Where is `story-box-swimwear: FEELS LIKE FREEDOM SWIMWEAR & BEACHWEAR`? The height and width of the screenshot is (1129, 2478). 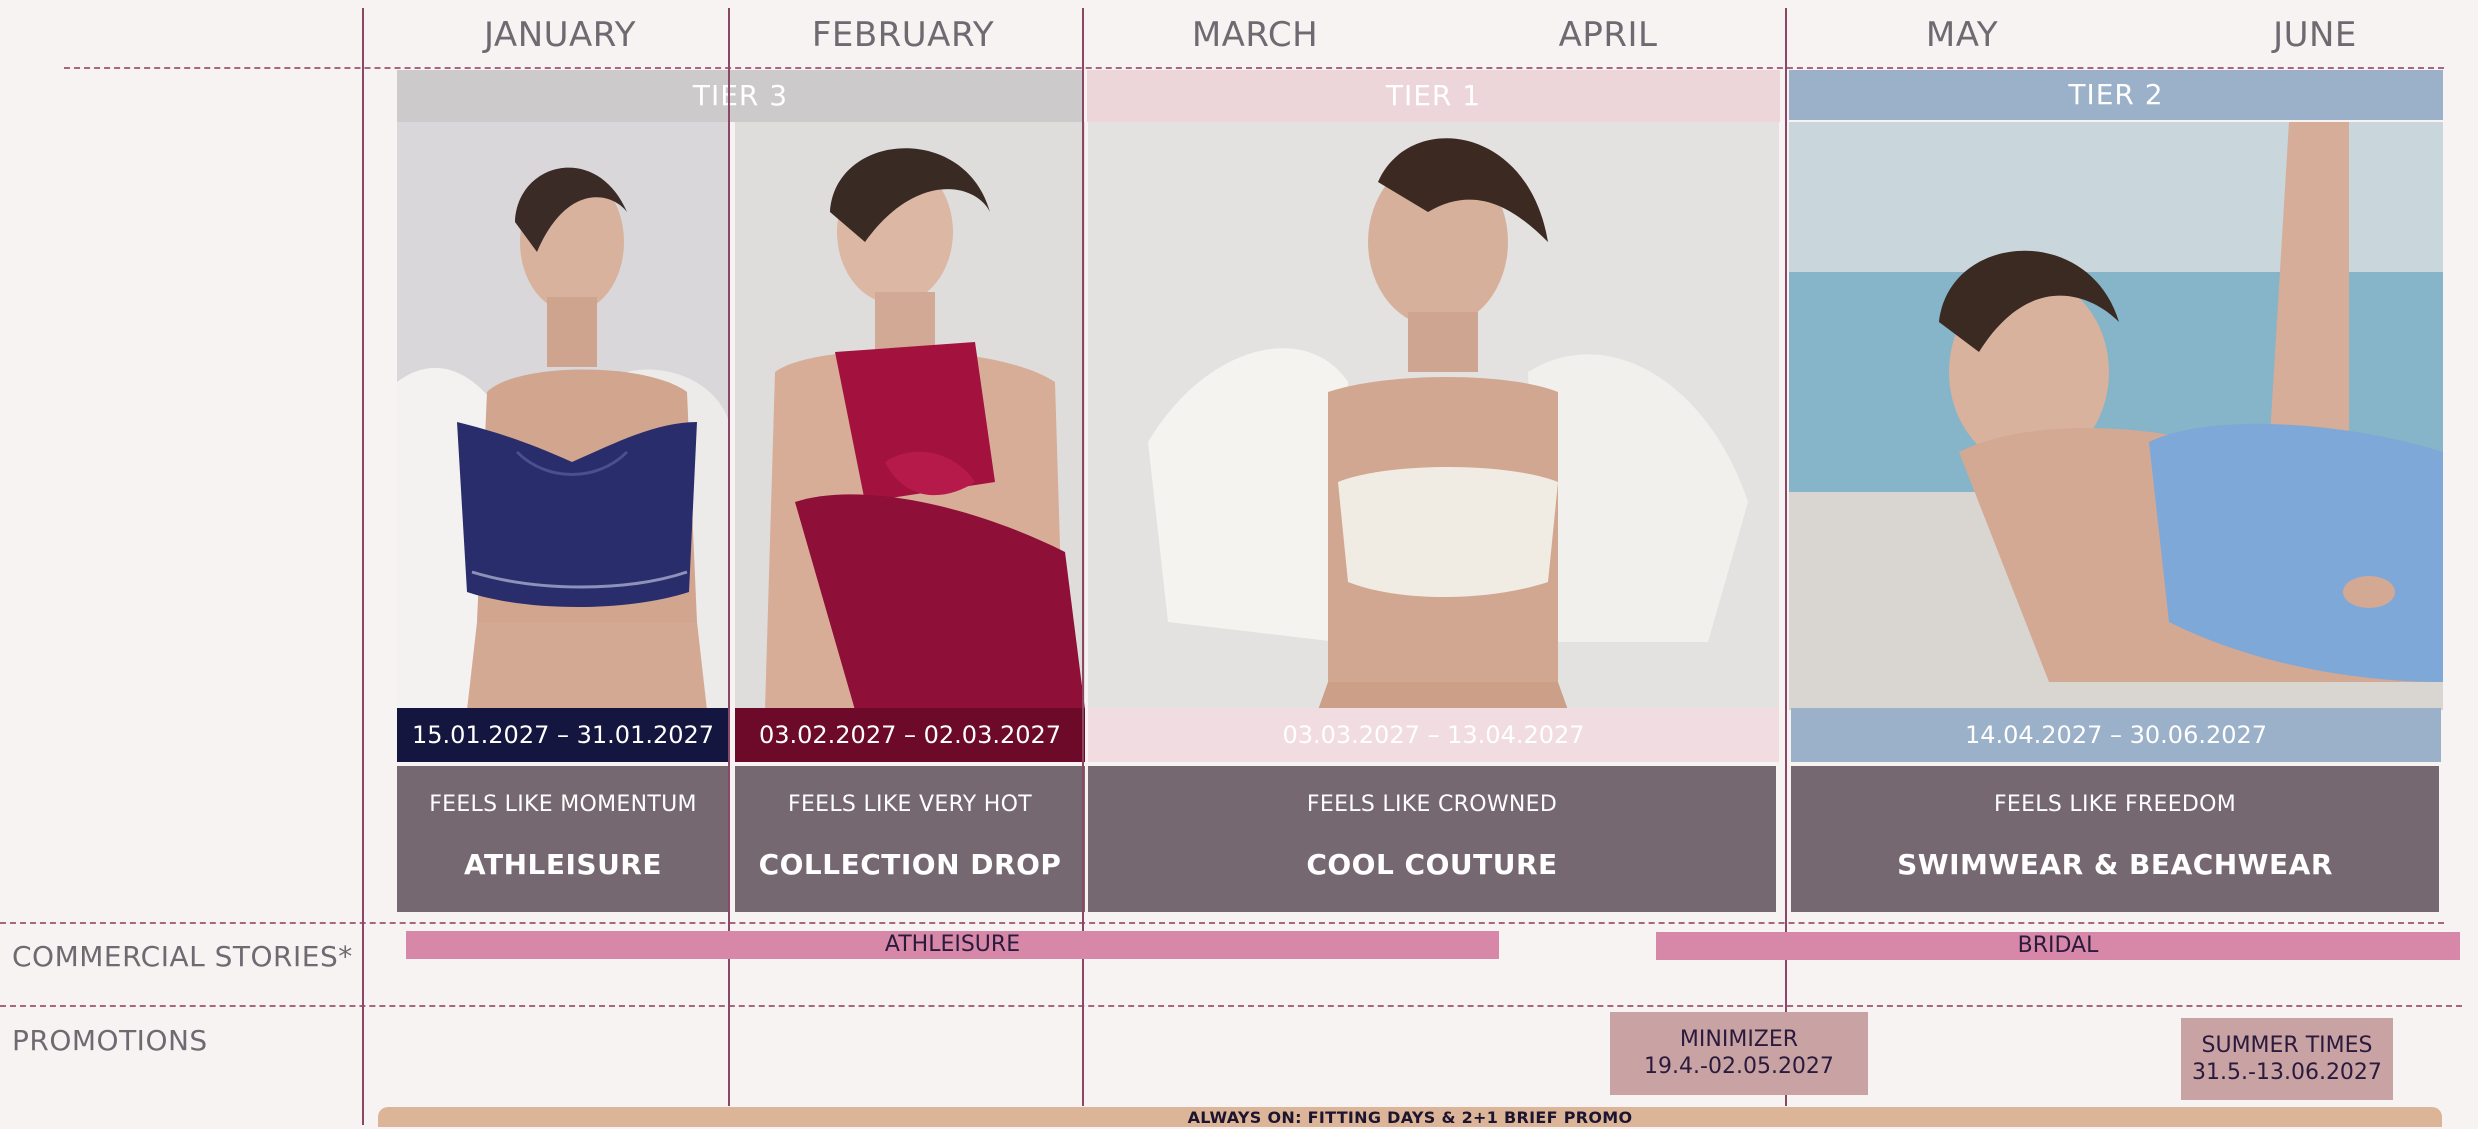
story-box-swimwear: FEELS LIKE FREEDOM SWIMWEAR & BEACHWEAR is located at coordinates (2115, 839).